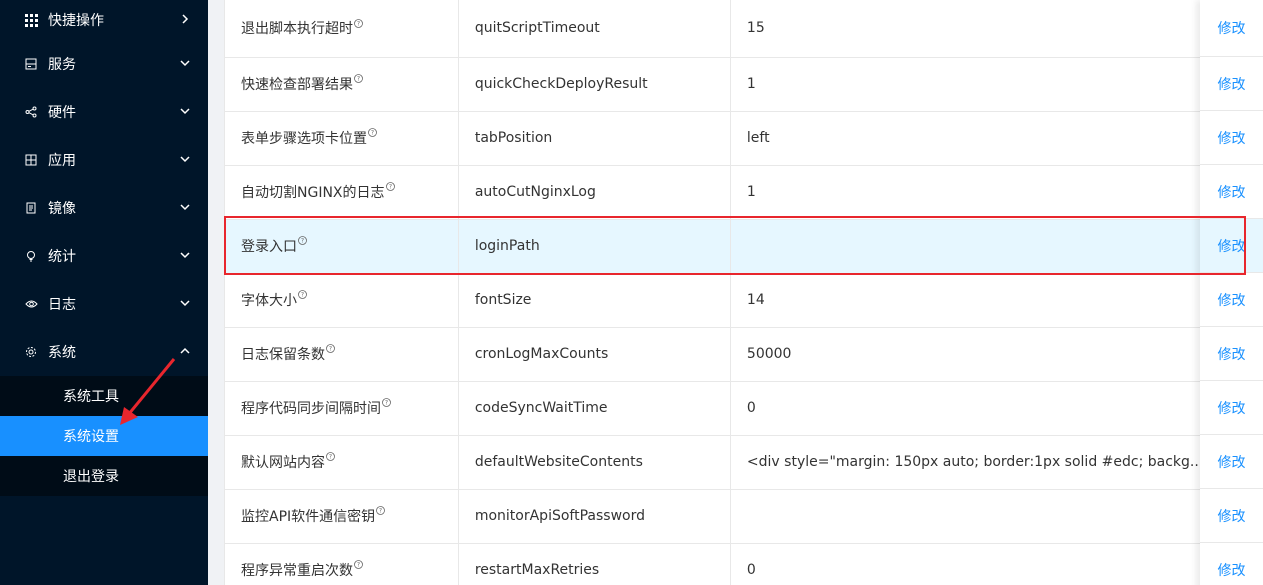 This screenshot has height=585, width=1263. Describe the element at coordinates (304, 139) in the screenshot. I see `setting-name: 表单步骤选项卡位置` at that location.